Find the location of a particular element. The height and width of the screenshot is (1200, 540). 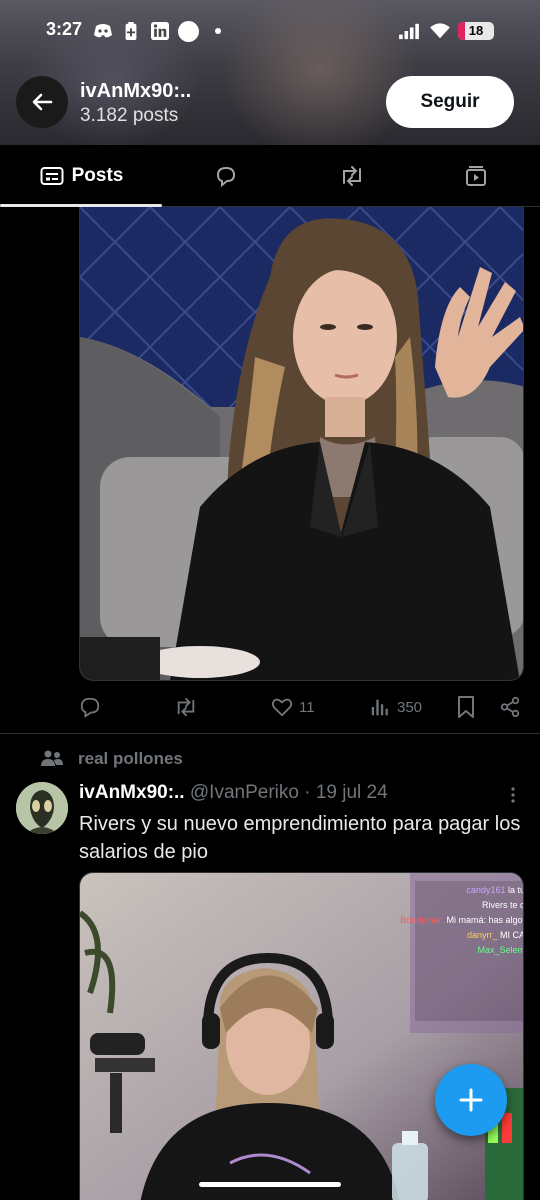

views-icon is located at coordinates (379, 707).